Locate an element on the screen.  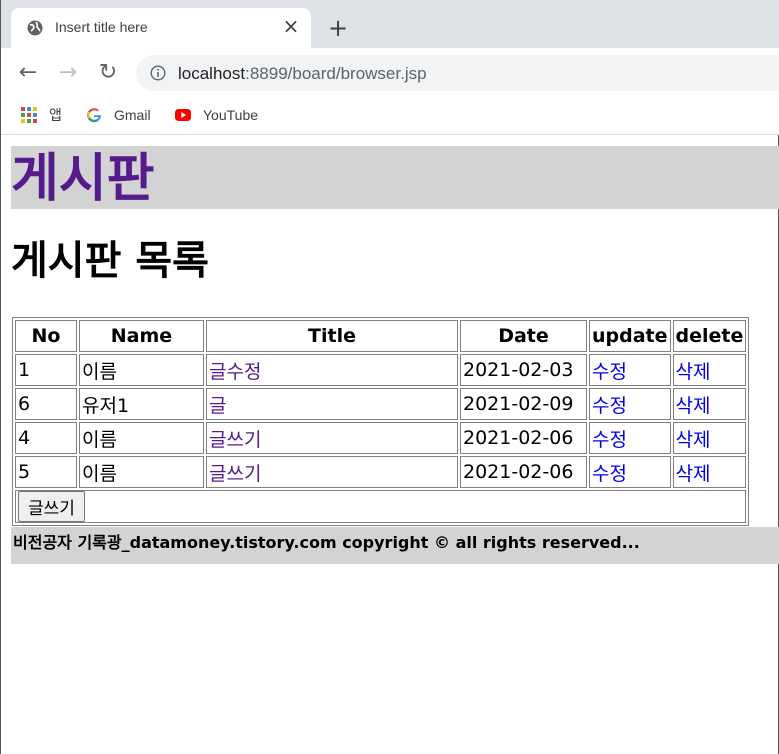
cell-no: 6 is located at coordinates (46, 404).